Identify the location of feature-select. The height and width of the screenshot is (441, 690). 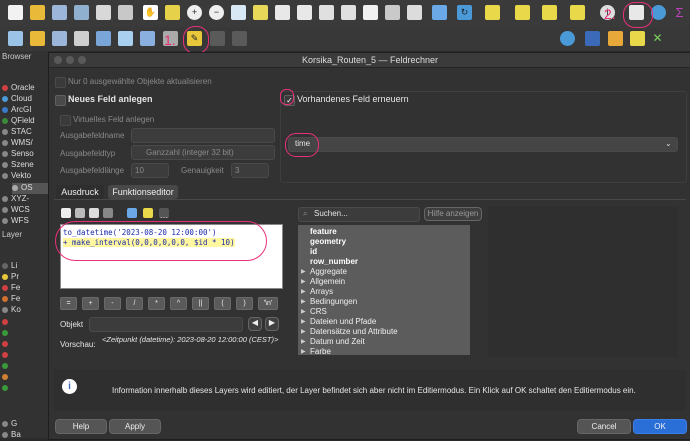
(166, 324).